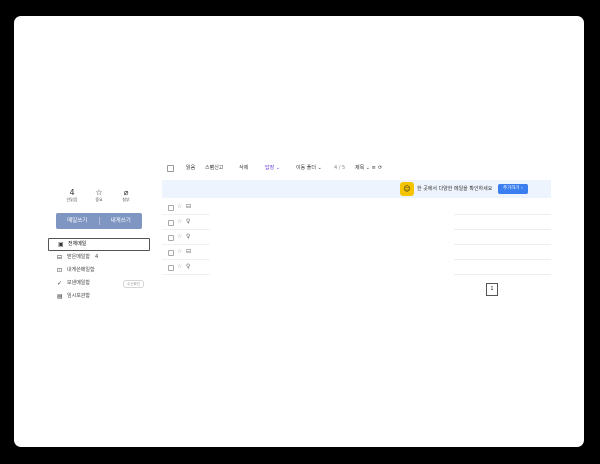  Describe the element at coordinates (380, 168) in the screenshot. I see `refresh-icon: ⟳` at that location.